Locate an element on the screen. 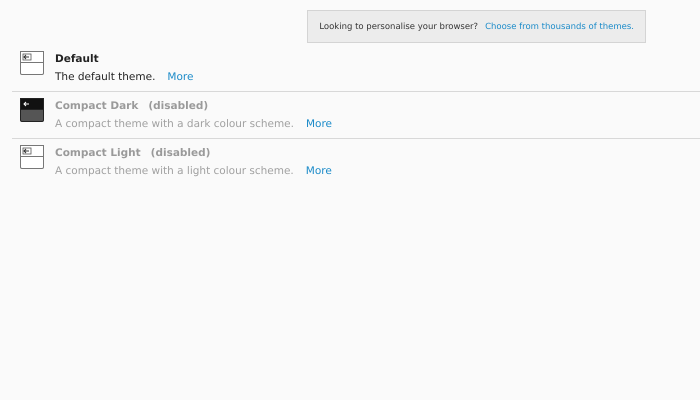 The height and width of the screenshot is (400, 700). theme-name: Default is located at coordinates (77, 59).